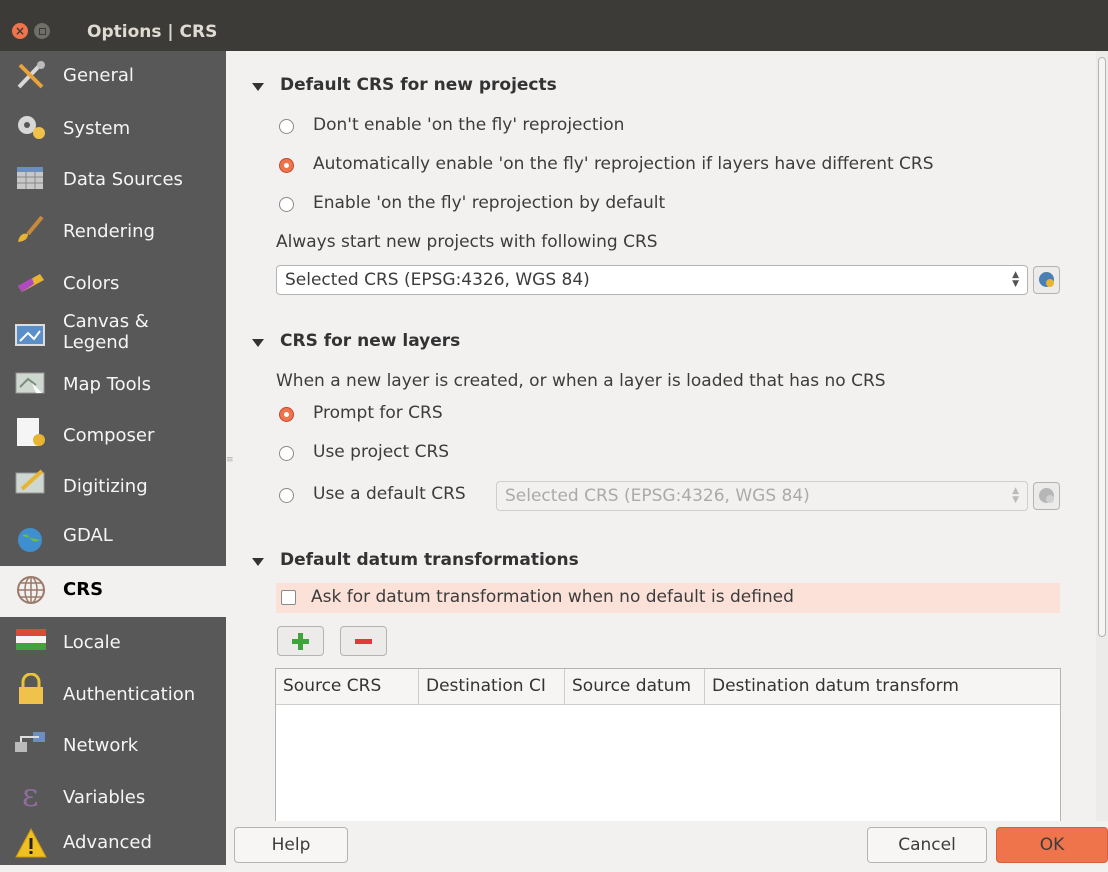 This screenshot has height=872, width=1108. I want to click on title-bar: × Options | CRS, so click(554, 25).